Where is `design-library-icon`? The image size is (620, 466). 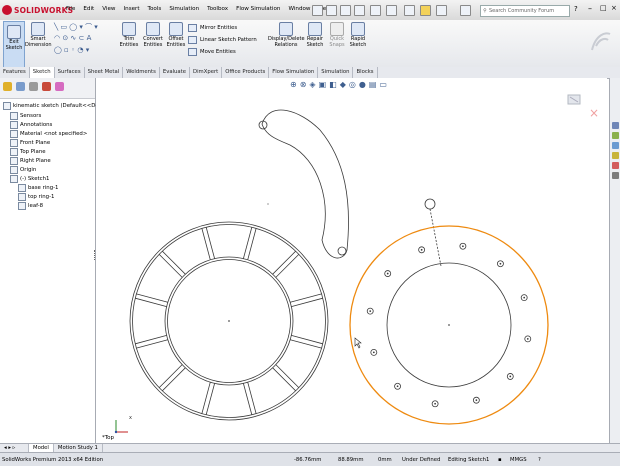 design-library-icon is located at coordinates (615, 135).